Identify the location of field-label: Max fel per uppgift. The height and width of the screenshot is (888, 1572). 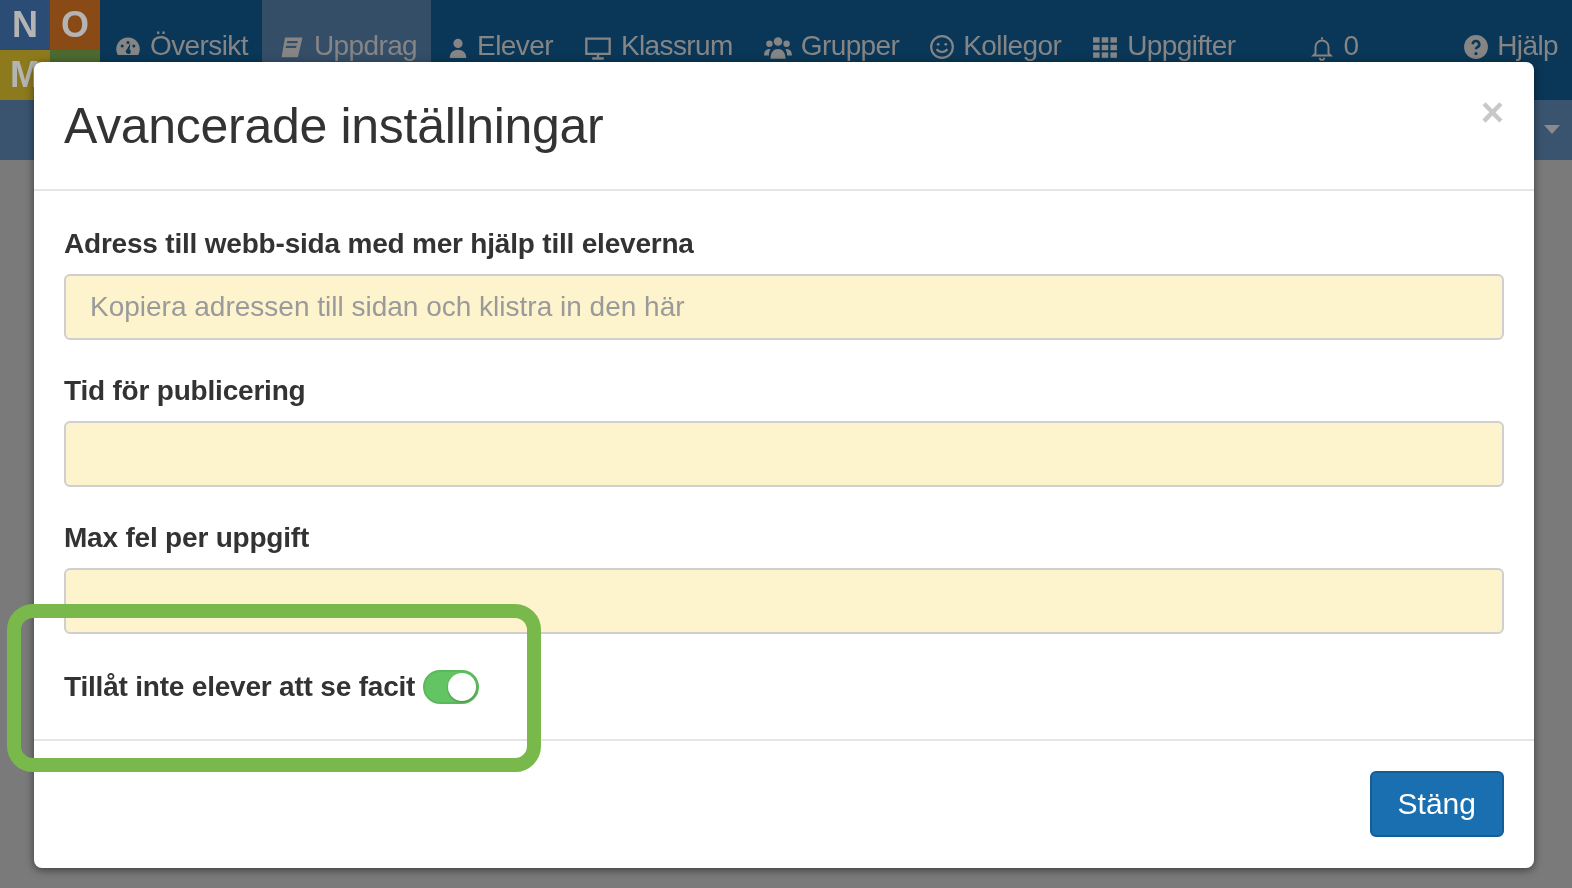
(187, 538).